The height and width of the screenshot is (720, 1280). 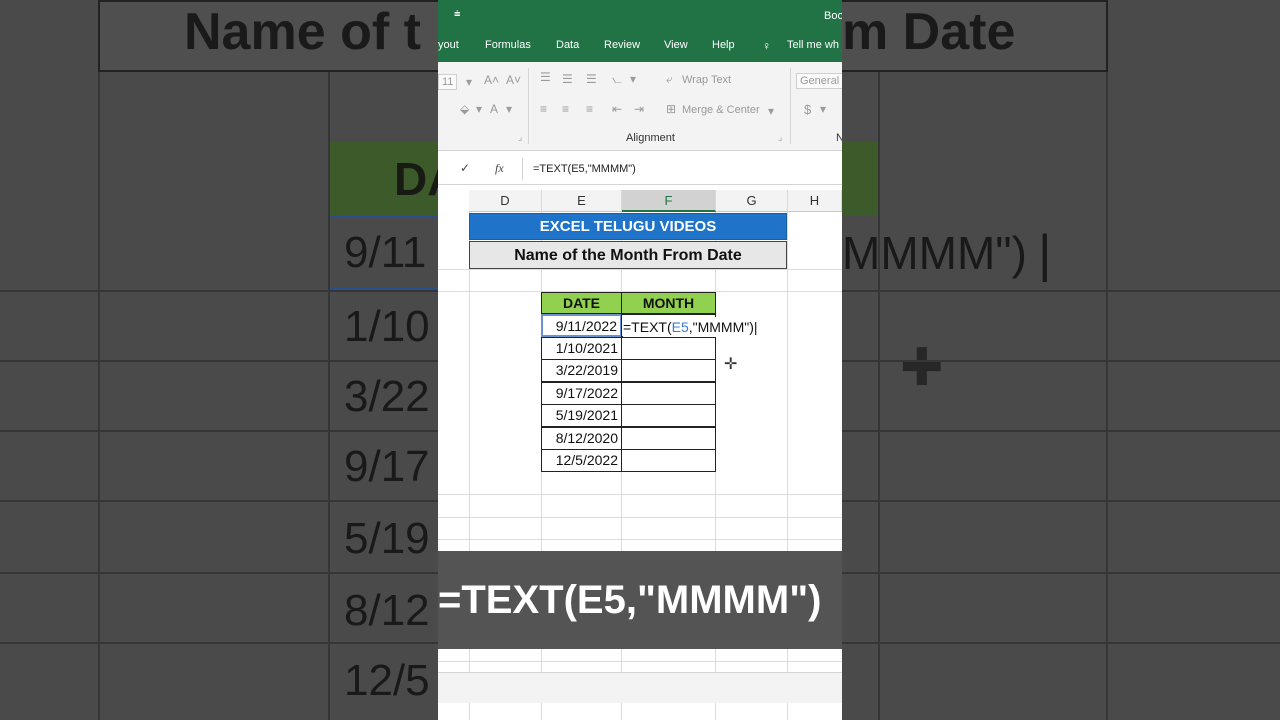 I want to click on tab-data: Data, so click(x=567, y=45).